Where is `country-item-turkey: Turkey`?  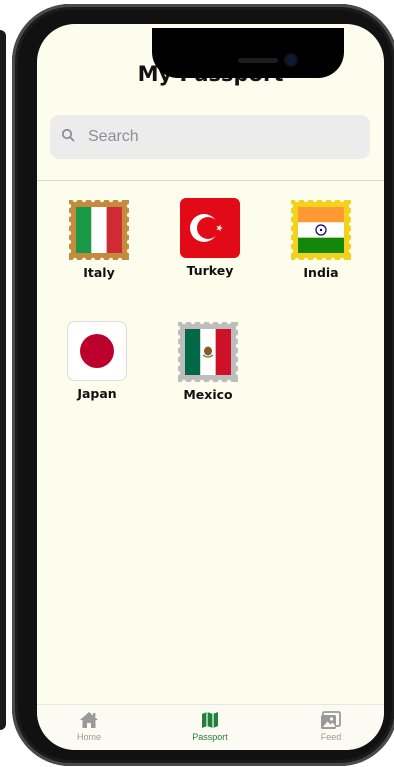 country-item-turkey: Turkey is located at coordinates (210, 238).